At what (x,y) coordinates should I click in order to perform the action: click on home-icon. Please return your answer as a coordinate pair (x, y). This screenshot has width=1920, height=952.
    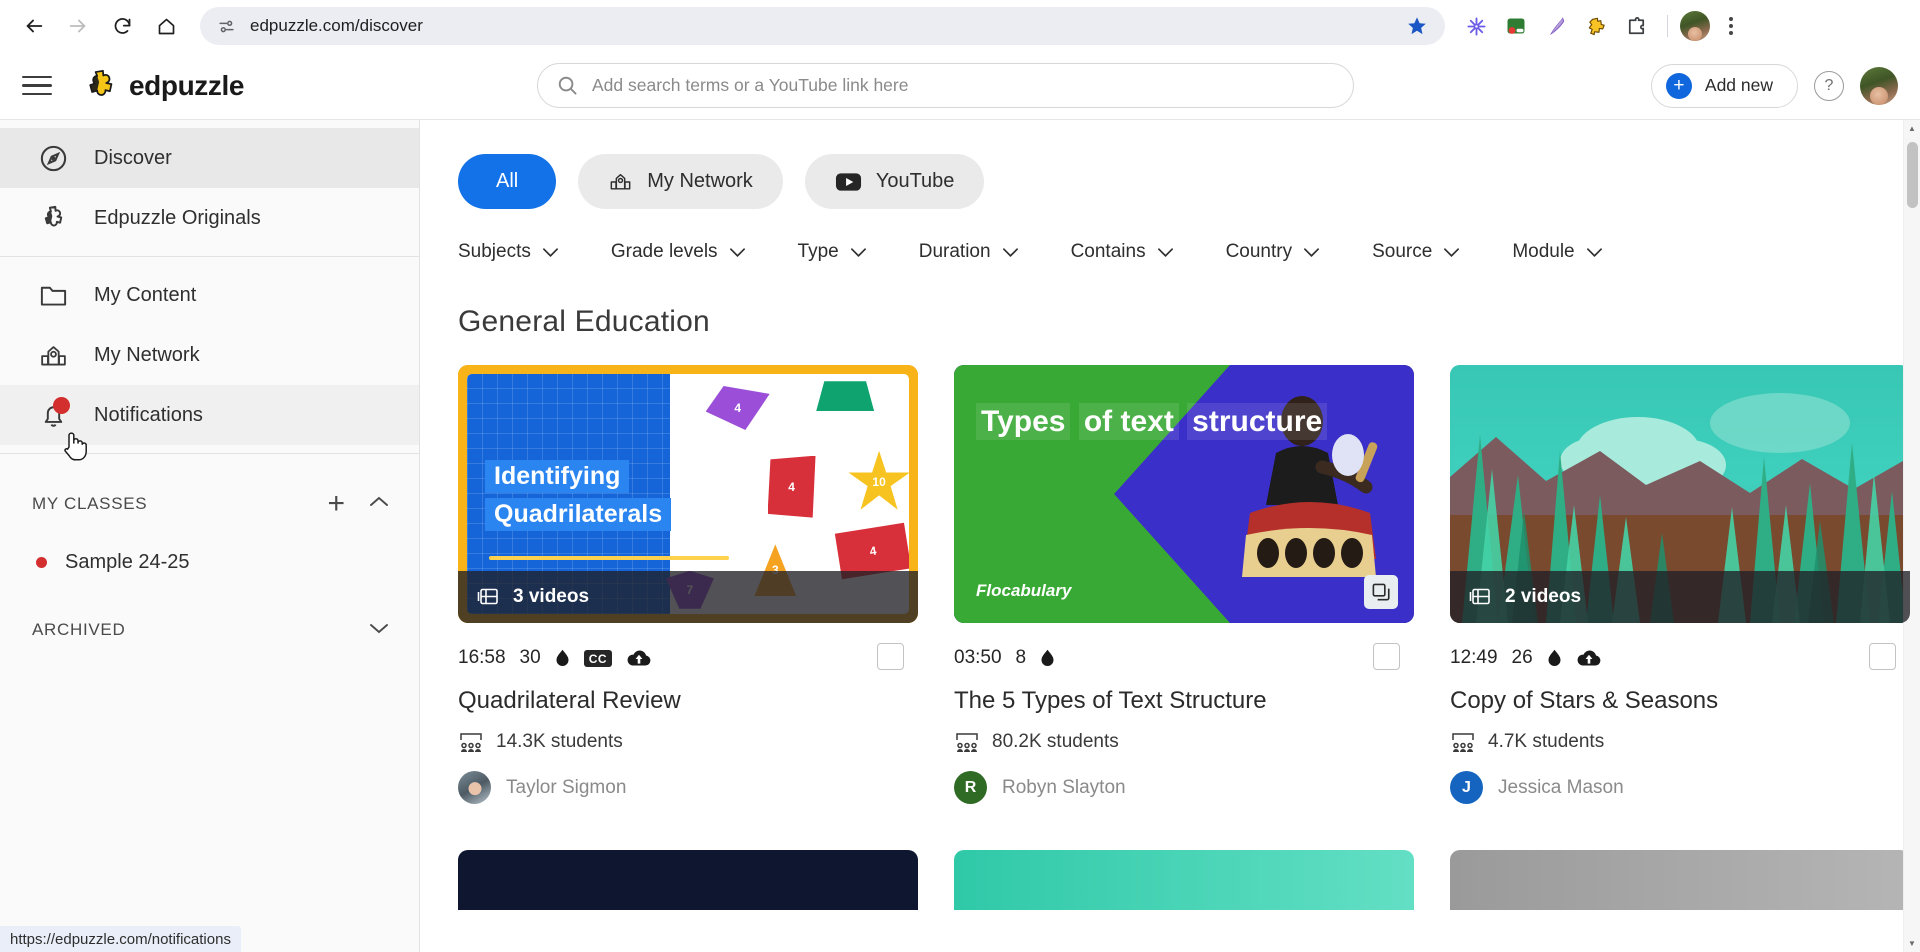
    Looking at the image, I should click on (166, 26).